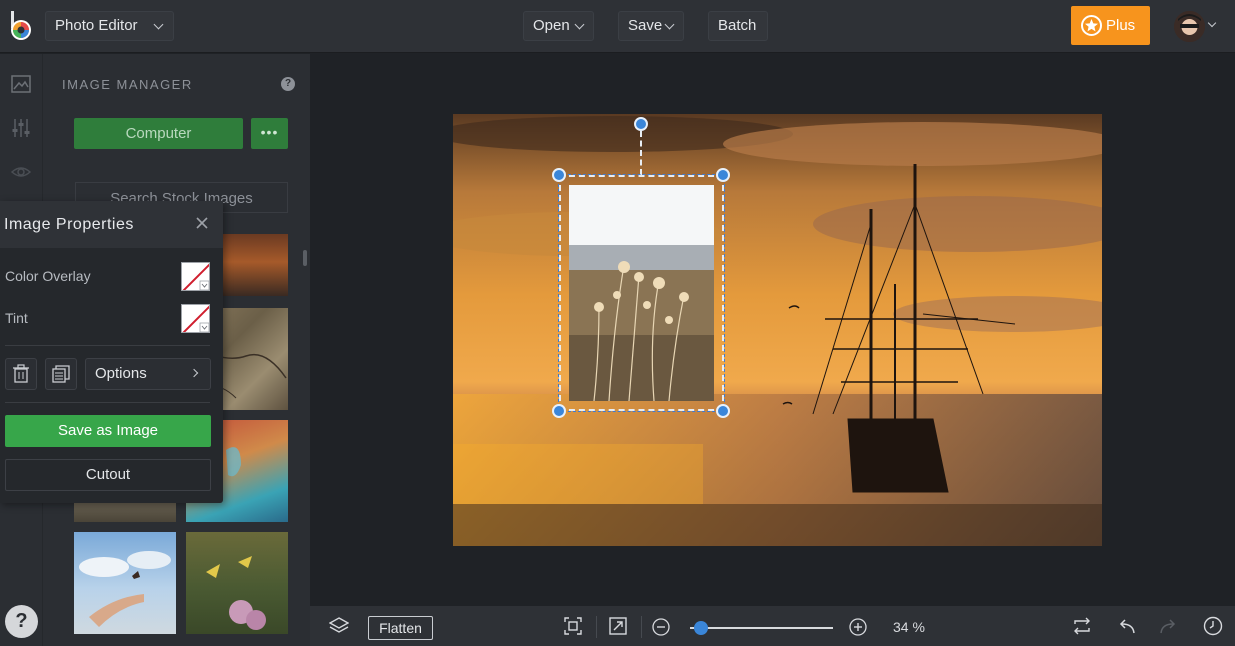 The image size is (1235, 646). I want to click on sliders-icon, so click(21, 128).